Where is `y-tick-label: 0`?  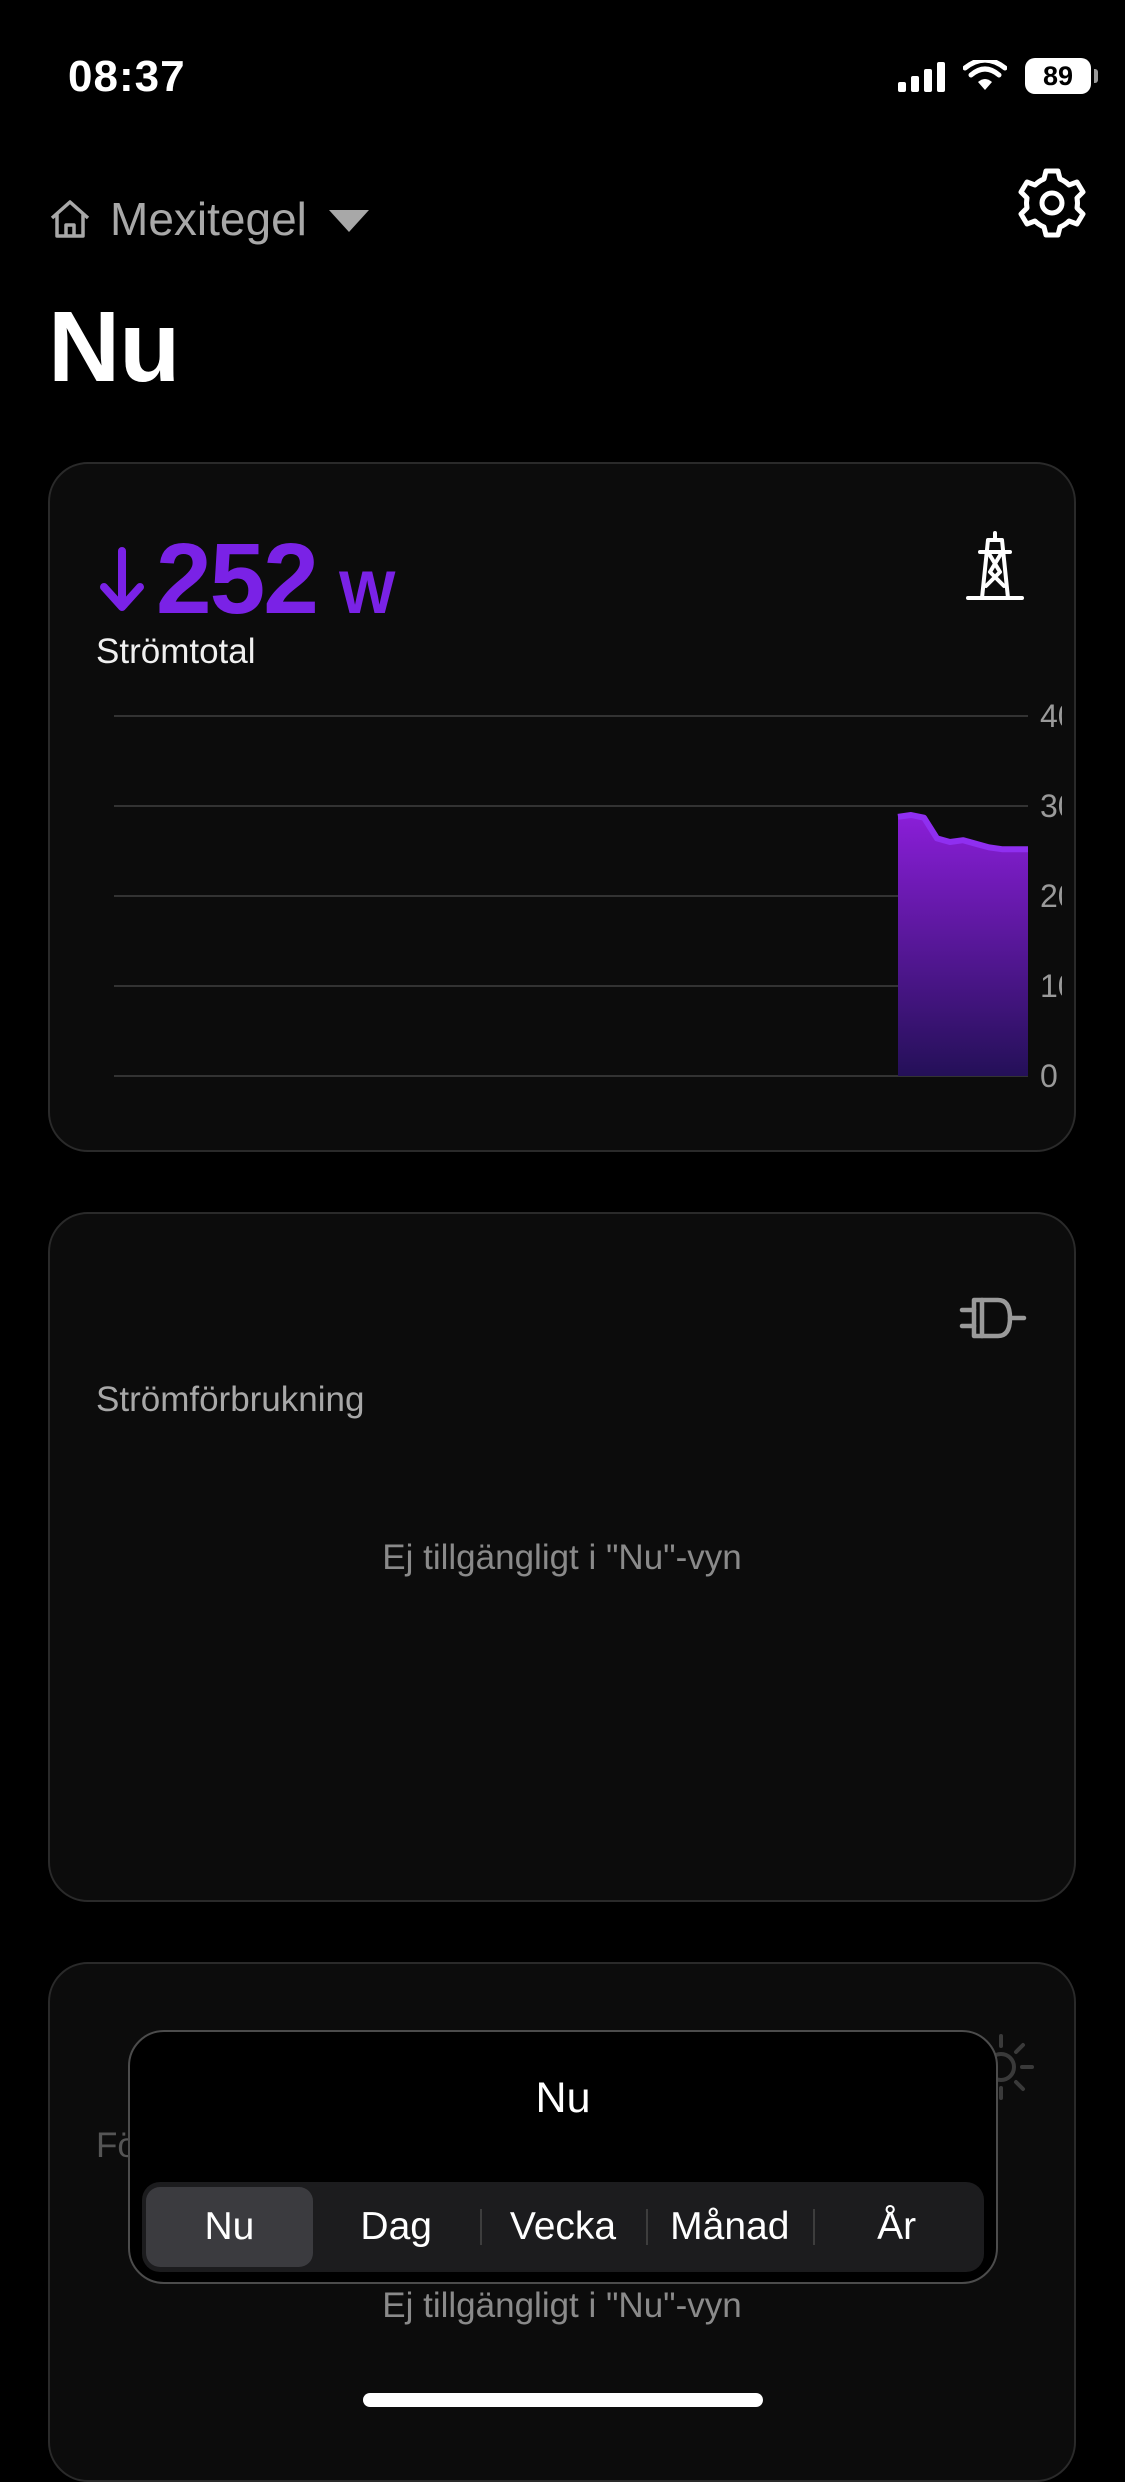
y-tick-label: 0 is located at coordinates (1049, 1076).